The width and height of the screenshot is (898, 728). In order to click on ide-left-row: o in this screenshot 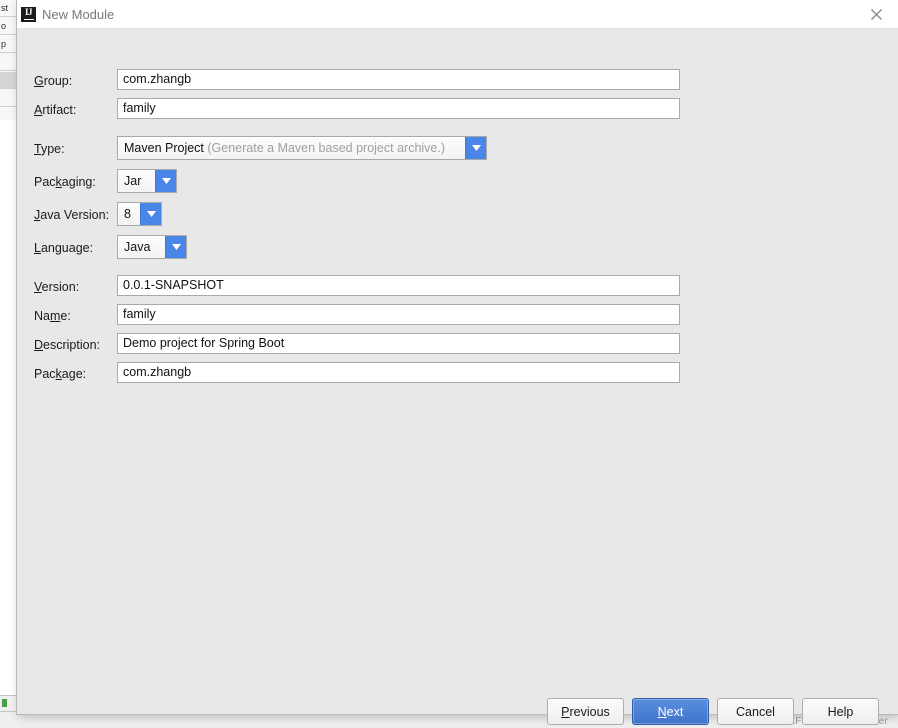, I will do `click(8, 26)`.